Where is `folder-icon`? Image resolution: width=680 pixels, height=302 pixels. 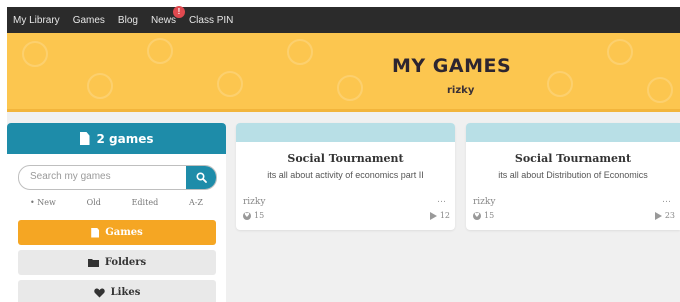
folder-icon is located at coordinates (93, 263).